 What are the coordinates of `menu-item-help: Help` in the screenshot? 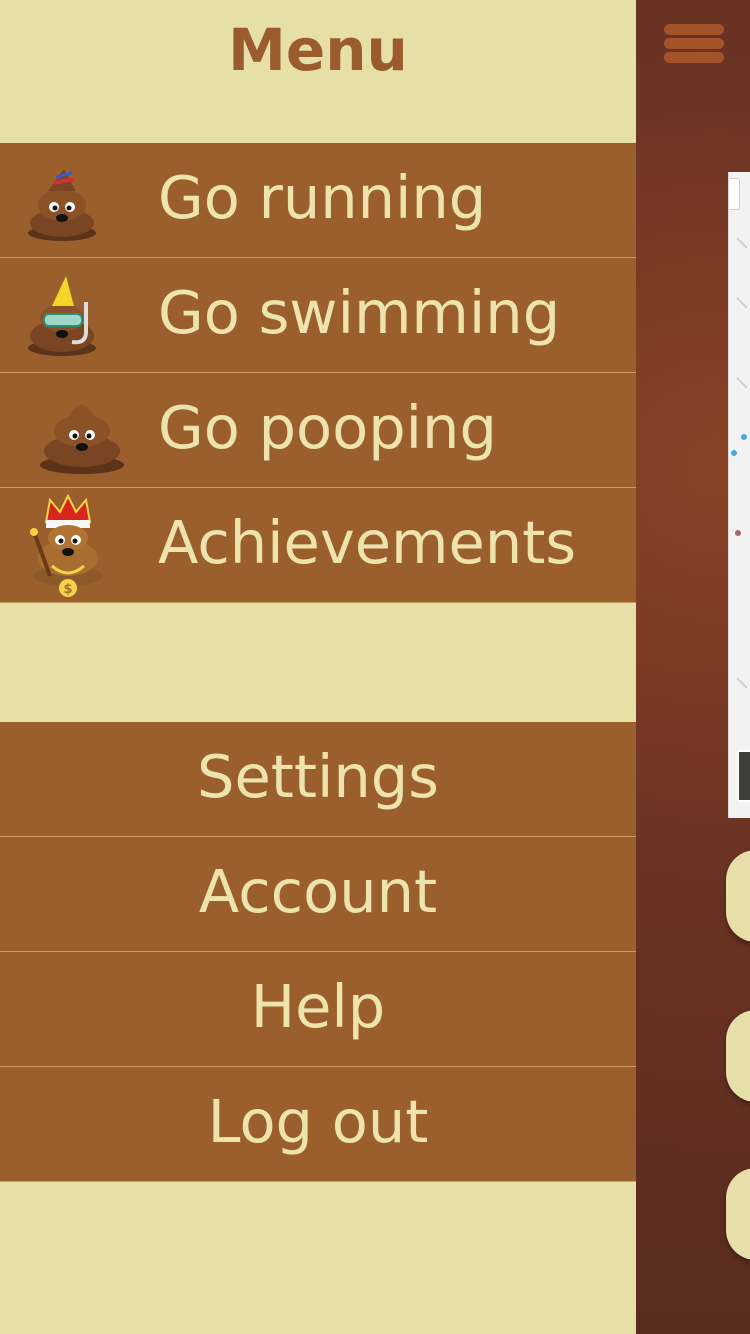 It's located at (318, 1009).